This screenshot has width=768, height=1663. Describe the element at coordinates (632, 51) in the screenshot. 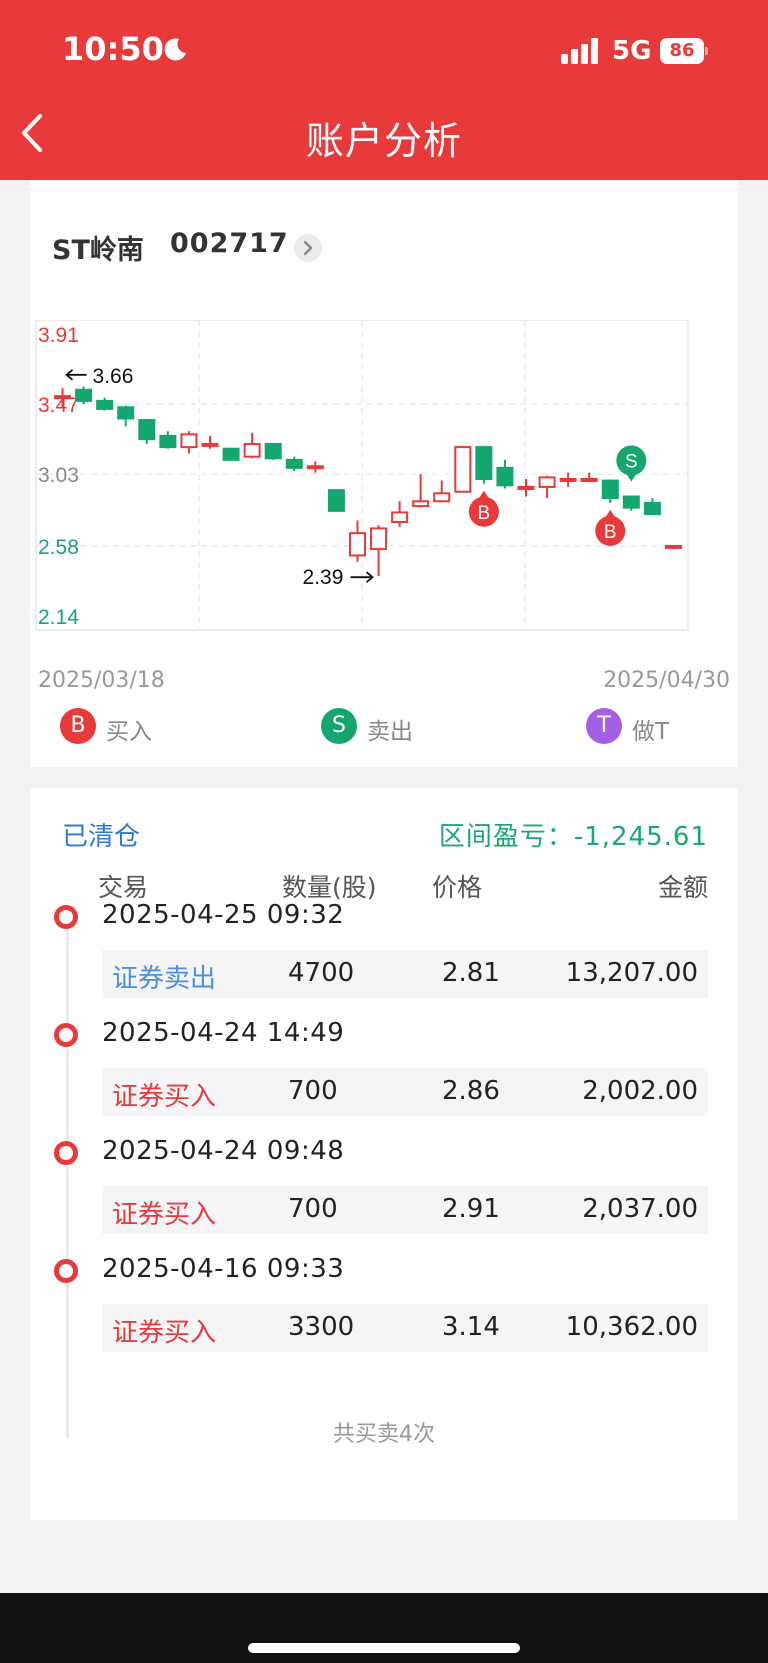

I see `network-type: 5G` at that location.